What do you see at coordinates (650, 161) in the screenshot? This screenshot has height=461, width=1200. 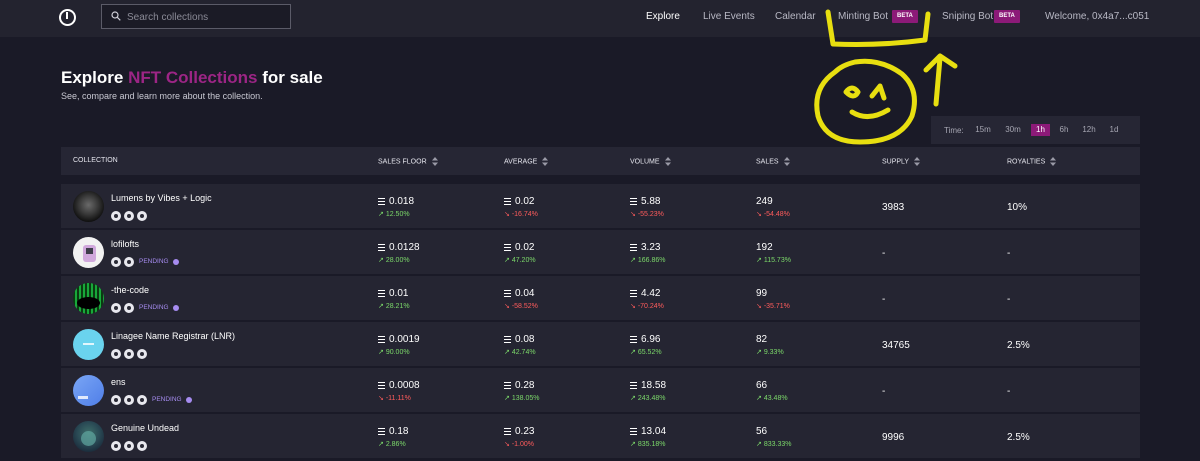 I see `header-volume: VOLUME` at bounding box center [650, 161].